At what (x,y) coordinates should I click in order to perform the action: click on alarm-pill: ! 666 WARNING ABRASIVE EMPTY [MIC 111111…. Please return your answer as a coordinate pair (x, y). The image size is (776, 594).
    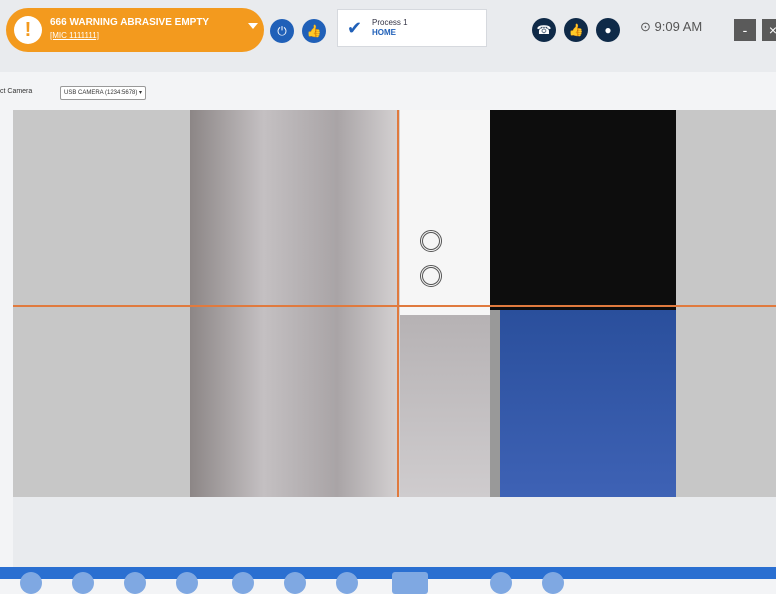
    Looking at the image, I should click on (135, 30).